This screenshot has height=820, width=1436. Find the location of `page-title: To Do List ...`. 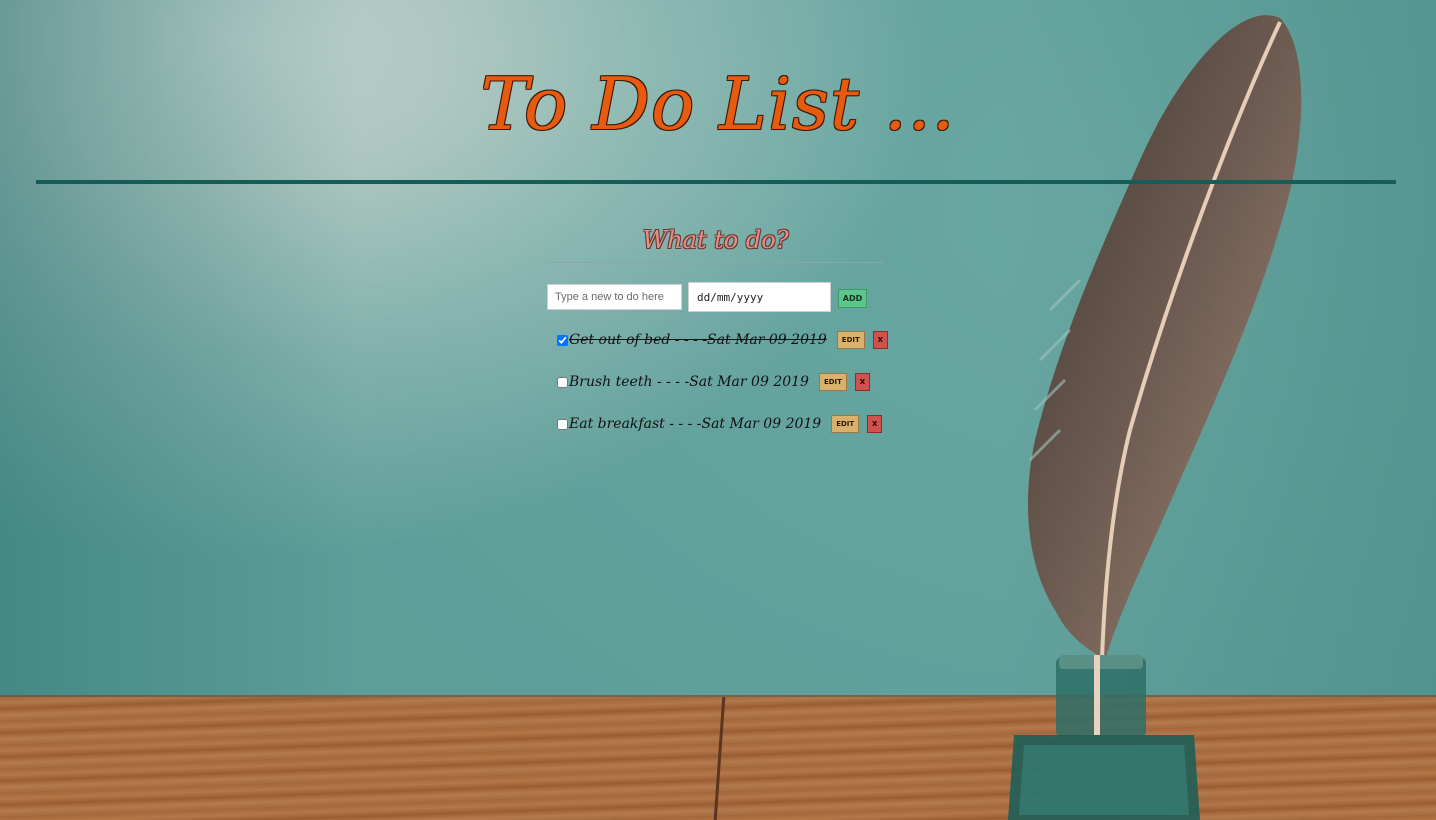

page-title: To Do List ... is located at coordinates (718, 104).